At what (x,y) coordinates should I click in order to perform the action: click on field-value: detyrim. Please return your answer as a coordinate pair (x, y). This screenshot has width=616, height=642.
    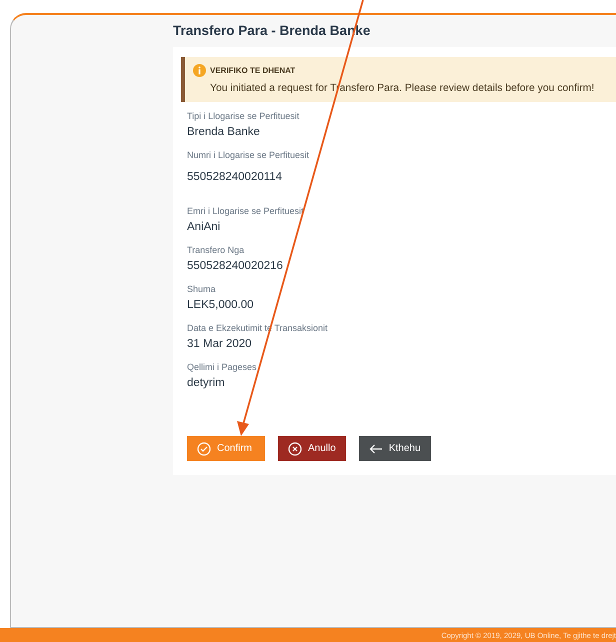
    Looking at the image, I should click on (206, 383).